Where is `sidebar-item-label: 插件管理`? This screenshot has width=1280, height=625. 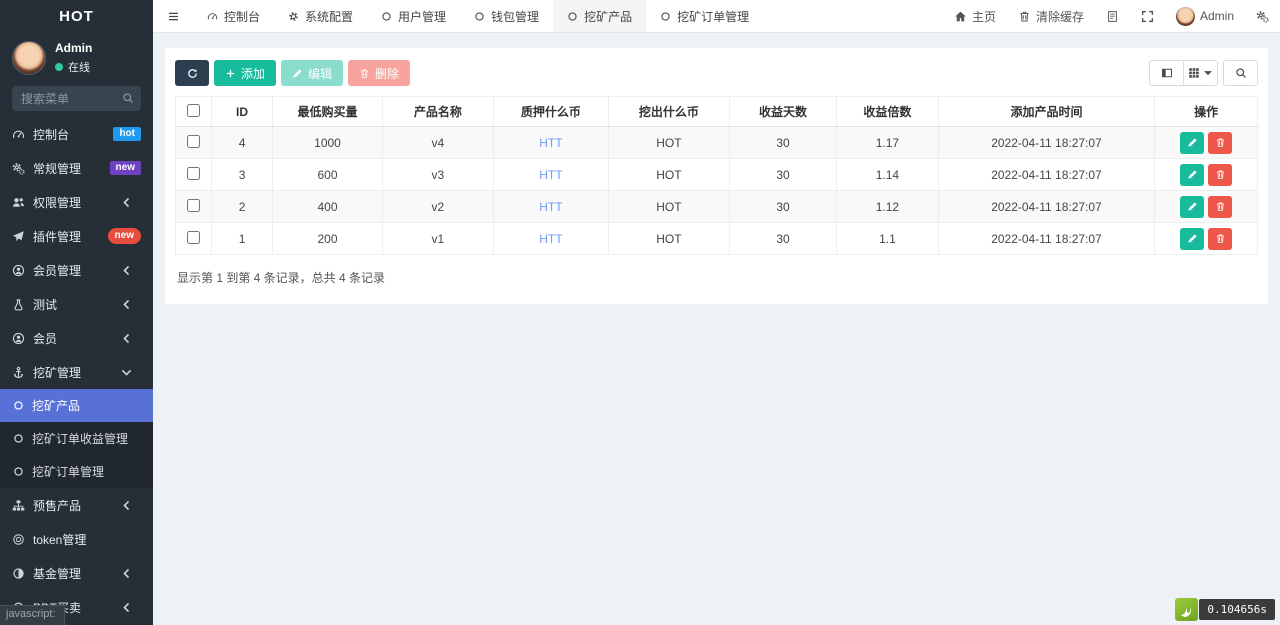 sidebar-item-label: 插件管理 is located at coordinates (57, 236).